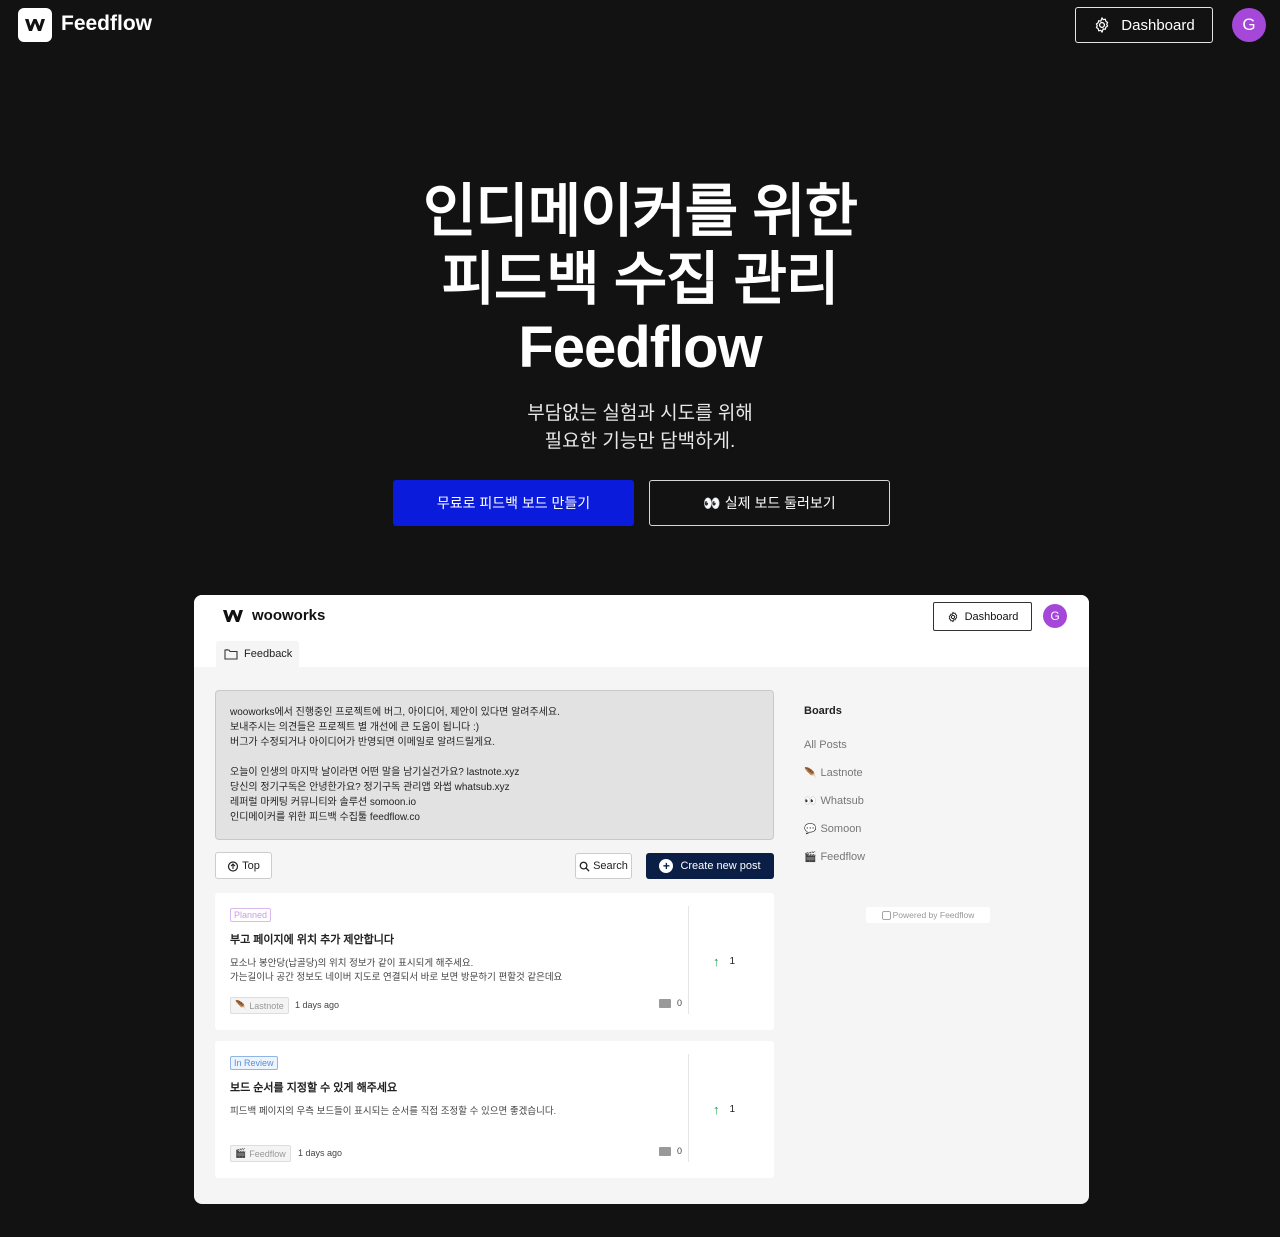 The width and height of the screenshot is (1280, 1237). What do you see at coordinates (640, 441) in the screenshot?
I see `hero-sub-line2: 필요한 기능만 담백하게.` at bounding box center [640, 441].